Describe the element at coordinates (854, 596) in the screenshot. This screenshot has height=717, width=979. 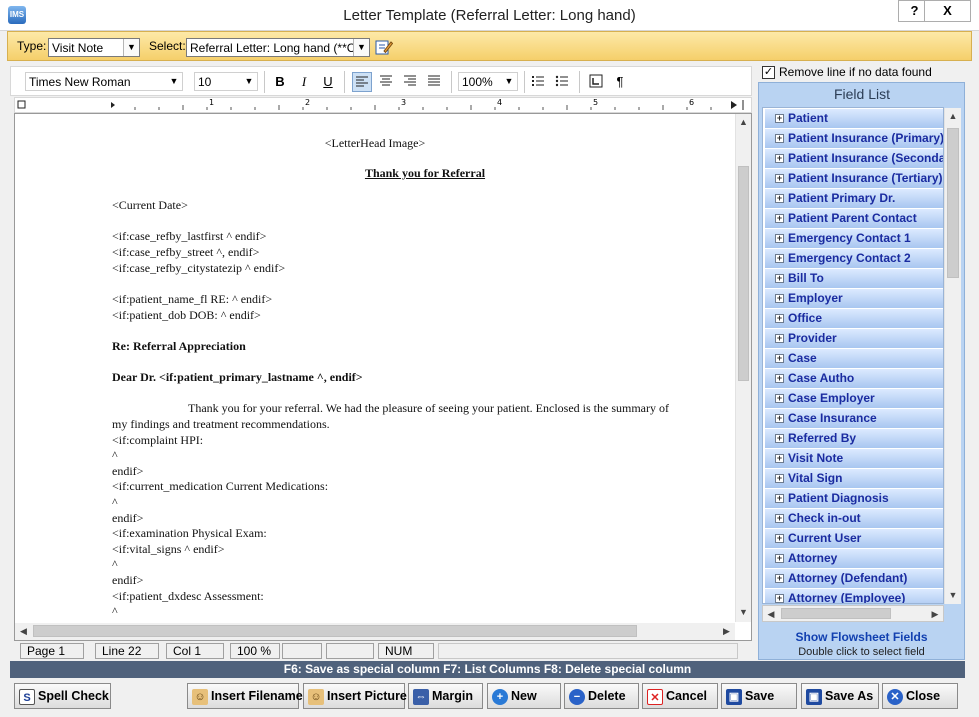
I see `field-item: + Attorney (Employee)` at that location.